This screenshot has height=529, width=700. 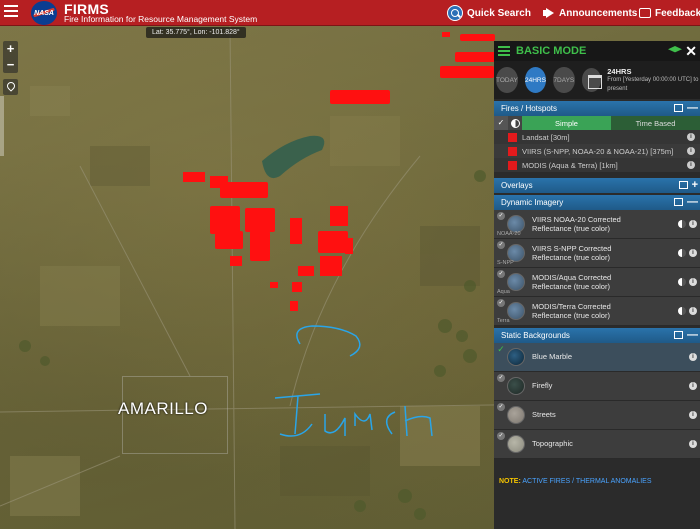 I want to click on fire-layer-modis: MODIS (Aqua & Terra) [1km] i, so click(x=597, y=165).